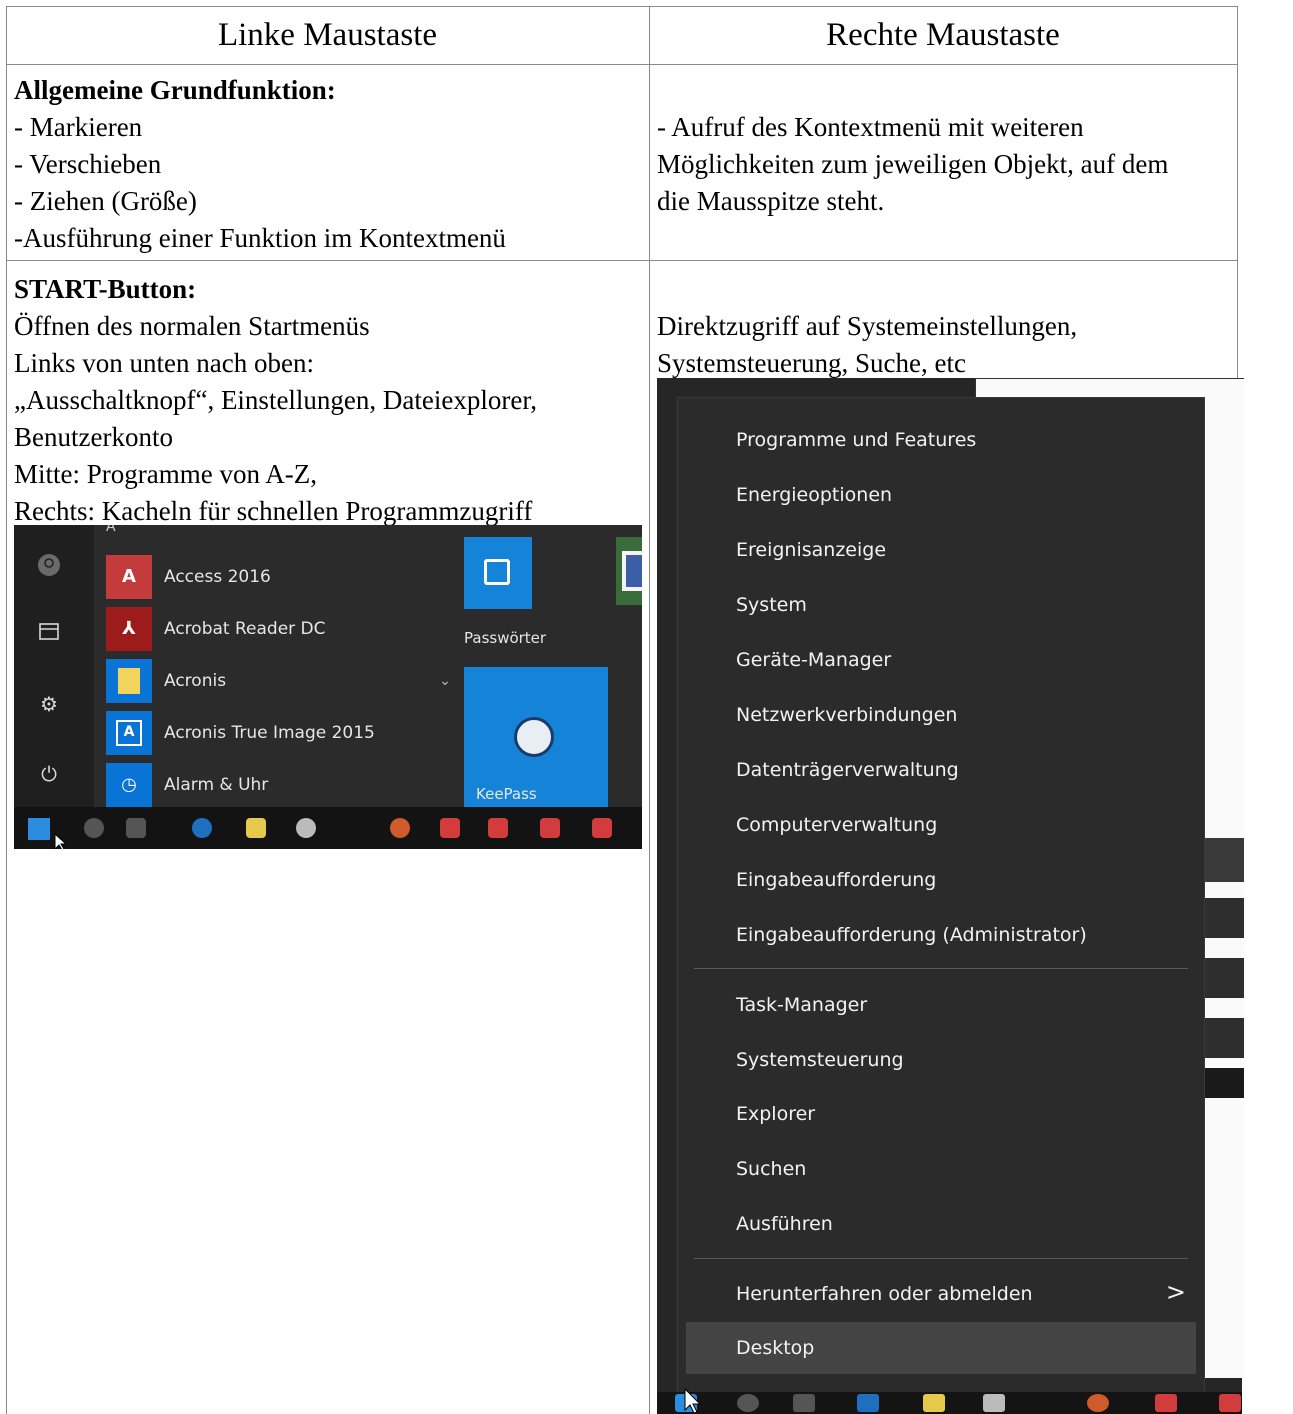  Describe the element at coordinates (771, 1169) in the screenshot. I see `menu-item-search: Suchen` at that location.